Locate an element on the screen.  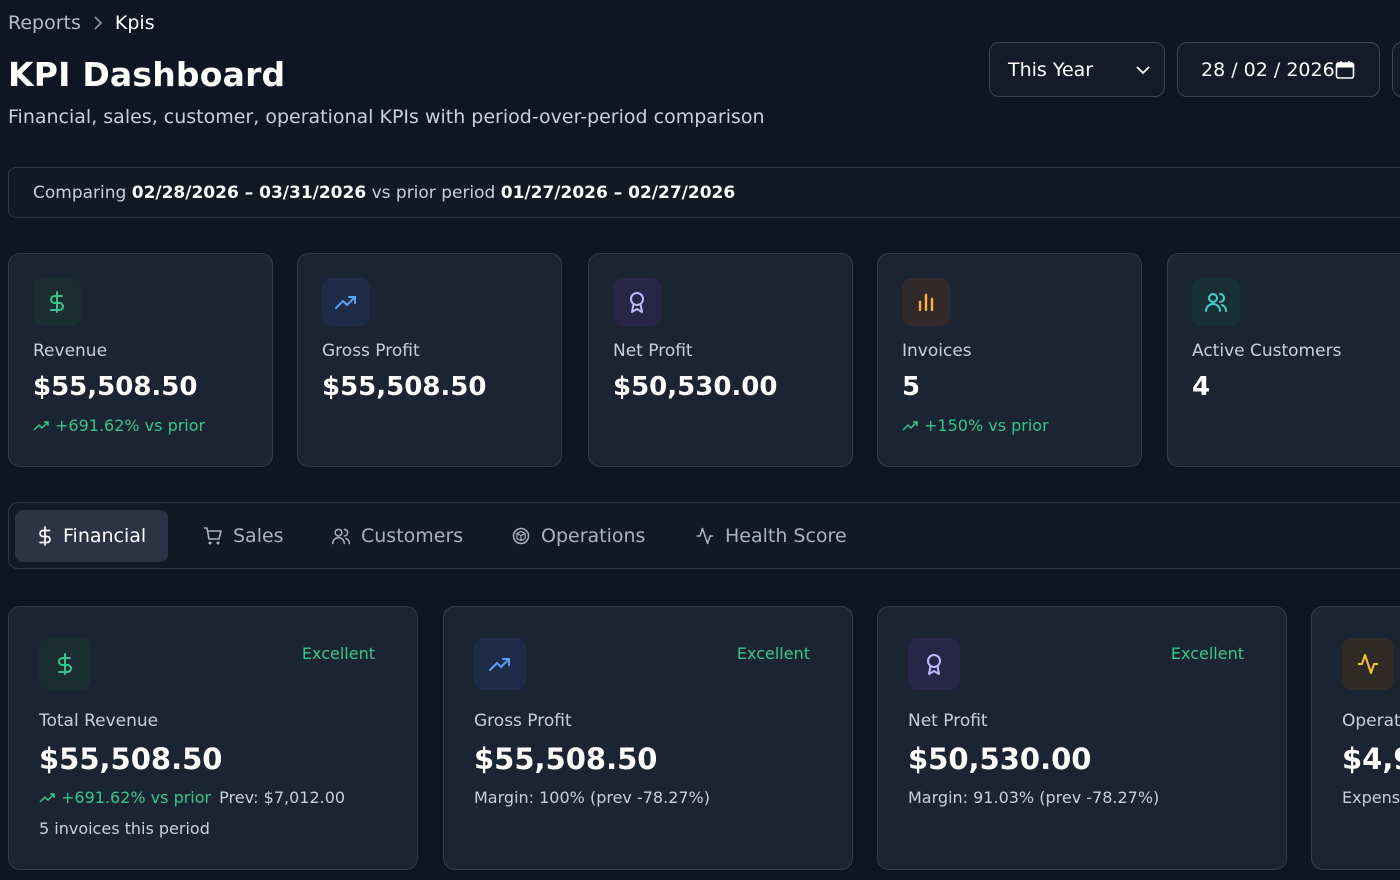
summary-card-delta: +691.62% vs prior is located at coordinates (119, 425).